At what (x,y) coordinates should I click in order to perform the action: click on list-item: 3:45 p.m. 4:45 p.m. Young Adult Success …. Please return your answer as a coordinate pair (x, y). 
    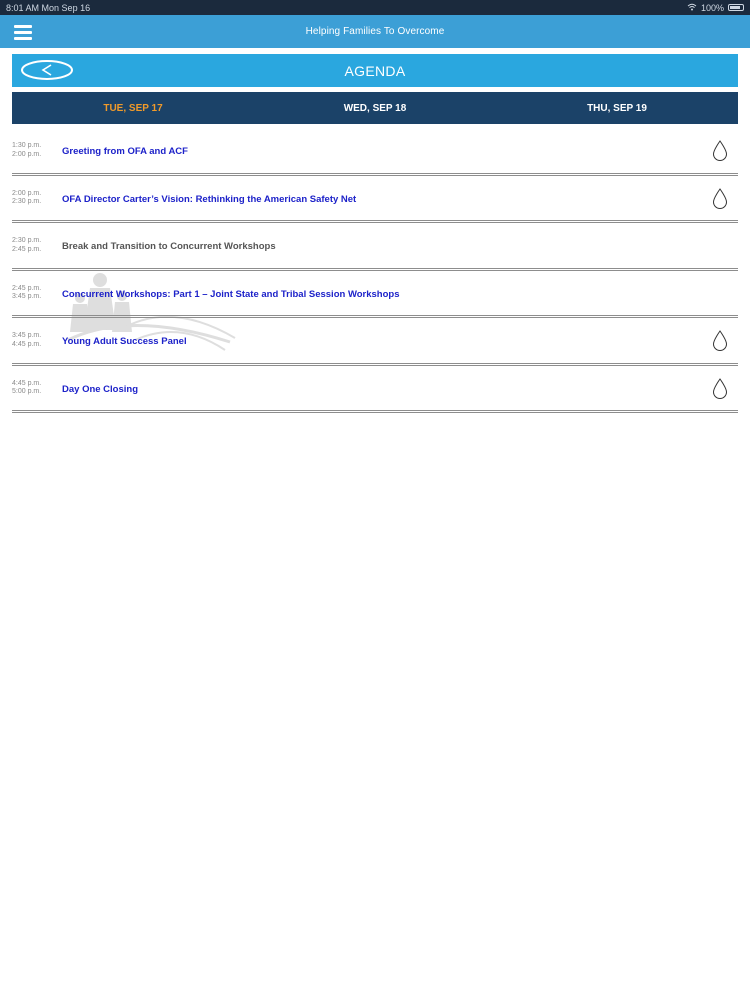
    Looking at the image, I should click on (375, 342).